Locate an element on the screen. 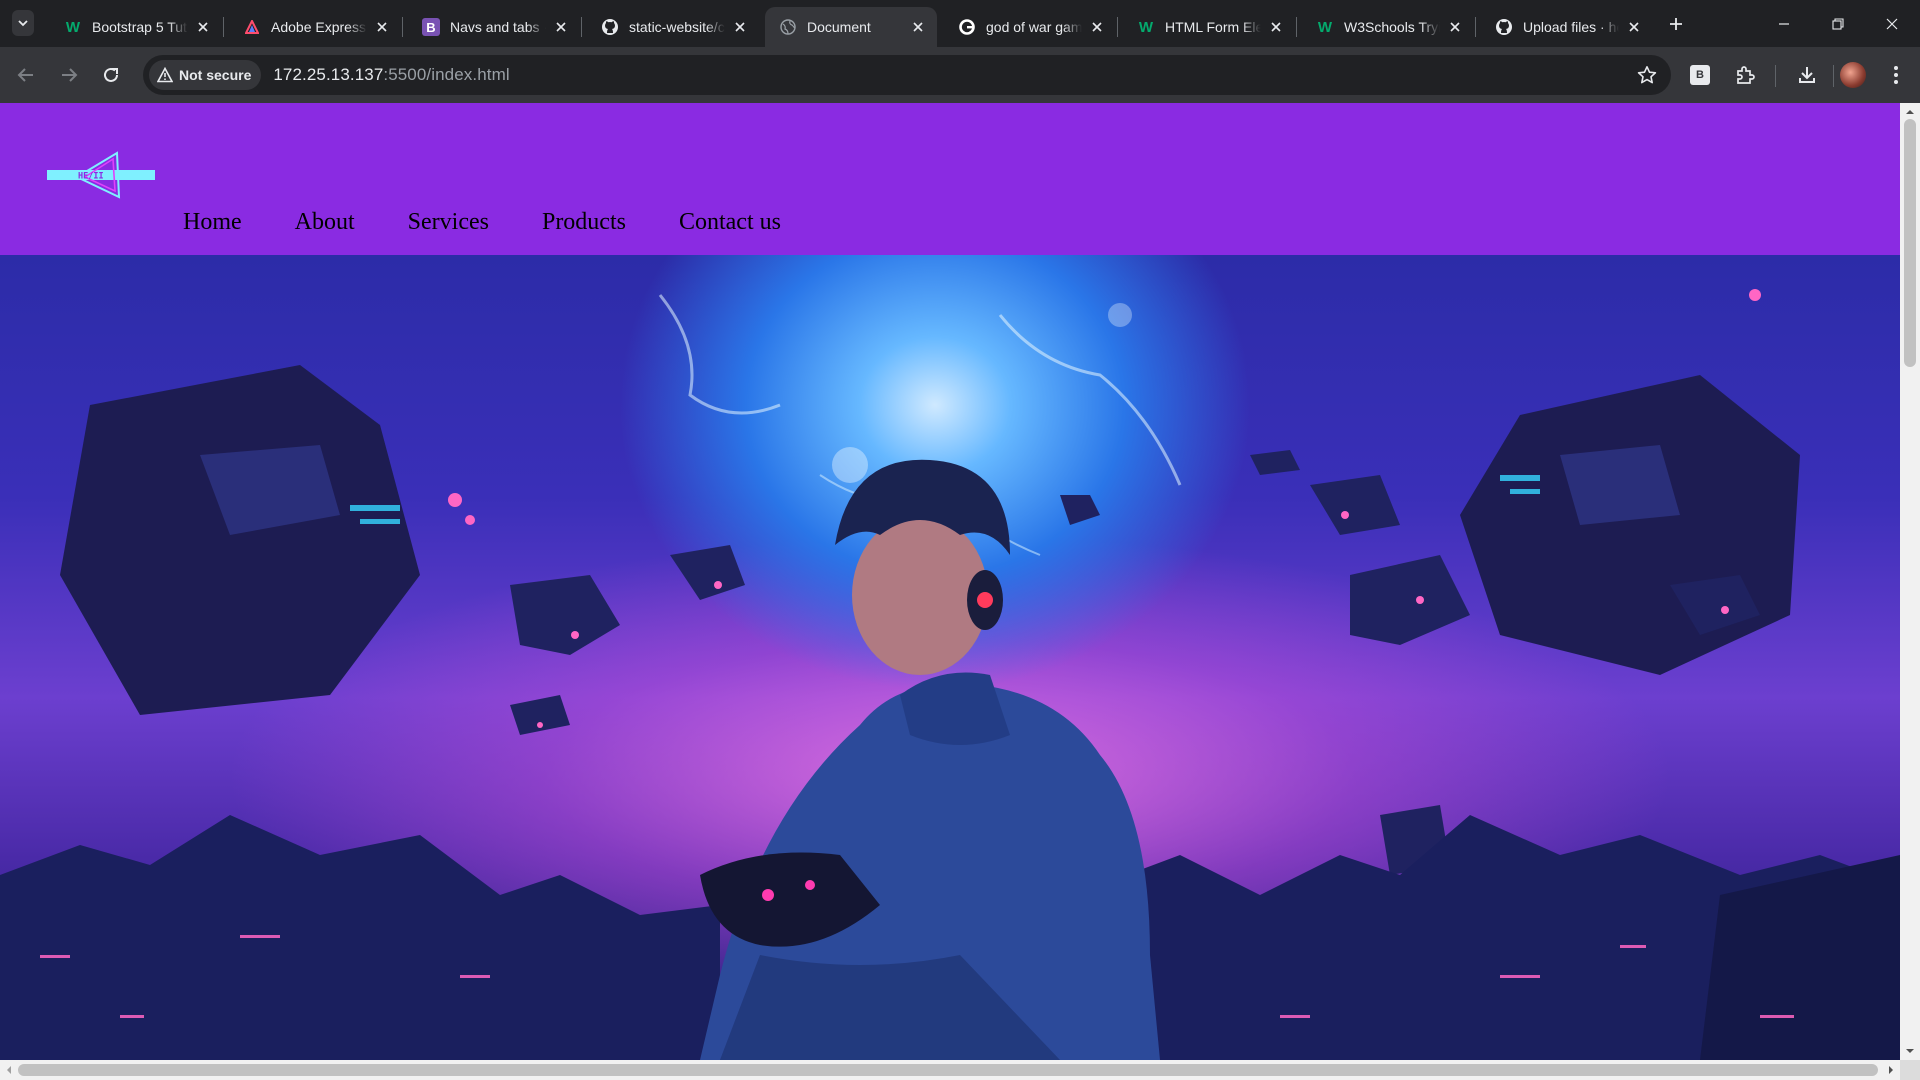  nav-link-home: Home is located at coordinates (212, 222).